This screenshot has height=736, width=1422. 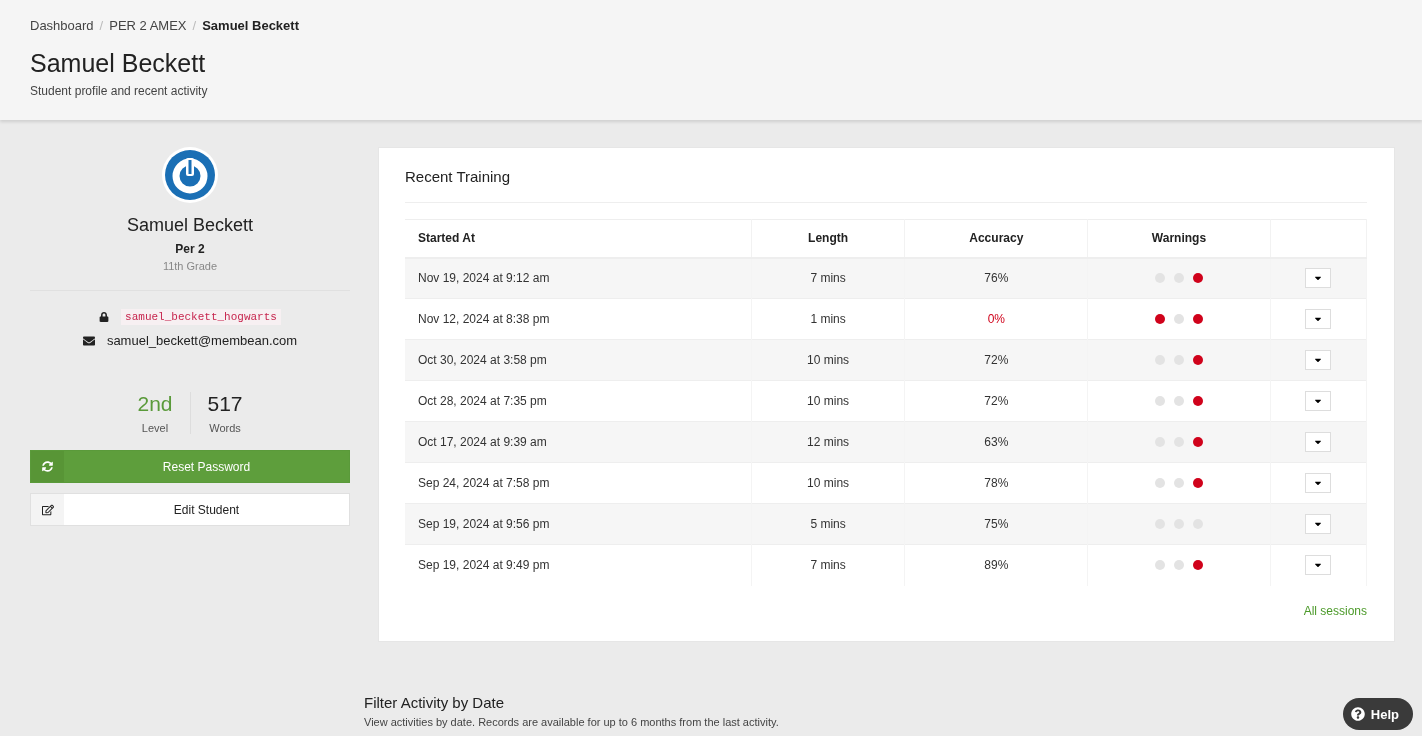 I want to click on table-cell: Nov 12, 2024 at 8:38 pm, so click(x=578, y=319).